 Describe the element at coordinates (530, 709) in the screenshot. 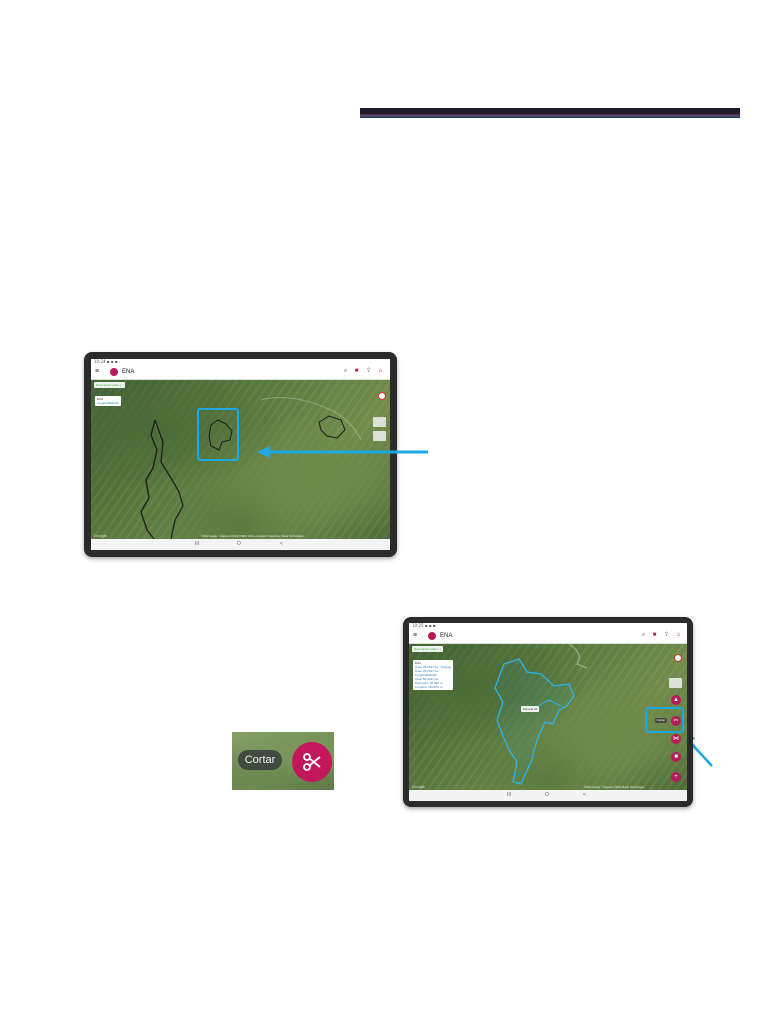

I see `parcel-label: Parcela 01` at that location.